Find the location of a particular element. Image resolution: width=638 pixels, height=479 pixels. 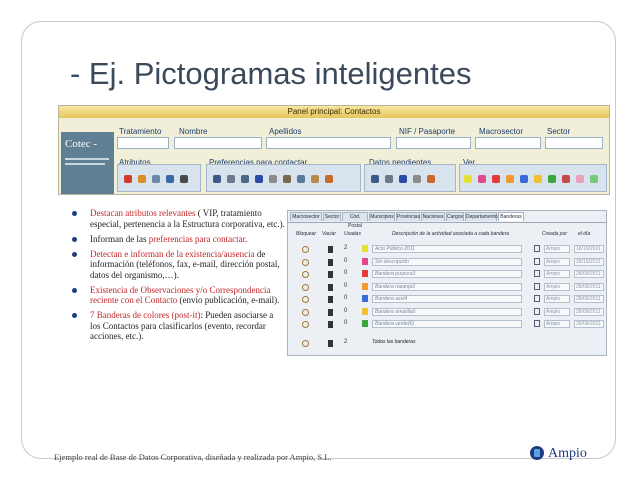

flag-red-icon is located at coordinates (496, 179).